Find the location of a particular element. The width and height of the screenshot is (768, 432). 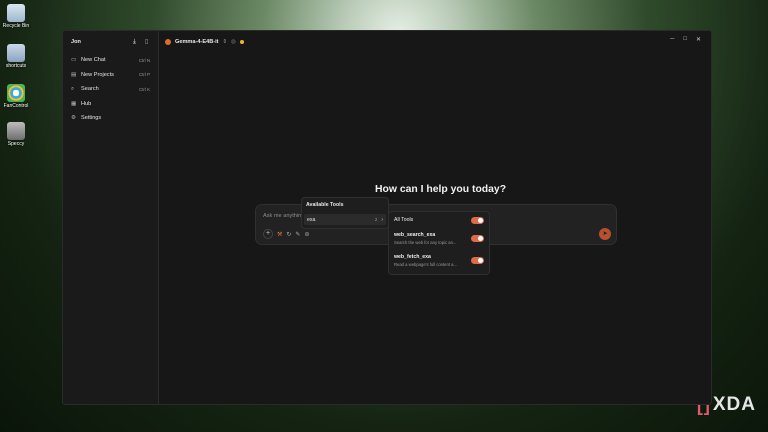

server-name: exa is located at coordinates (311, 219).